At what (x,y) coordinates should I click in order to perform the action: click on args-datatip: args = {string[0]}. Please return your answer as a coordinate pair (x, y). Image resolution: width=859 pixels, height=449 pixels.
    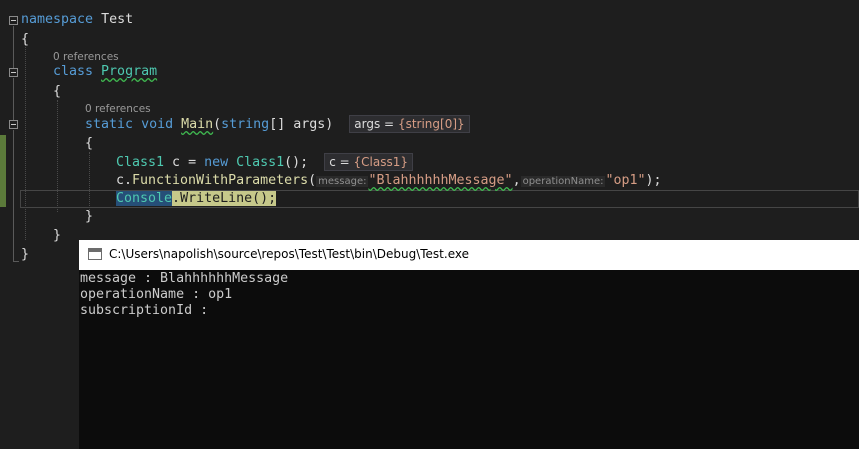
    Looking at the image, I should click on (409, 124).